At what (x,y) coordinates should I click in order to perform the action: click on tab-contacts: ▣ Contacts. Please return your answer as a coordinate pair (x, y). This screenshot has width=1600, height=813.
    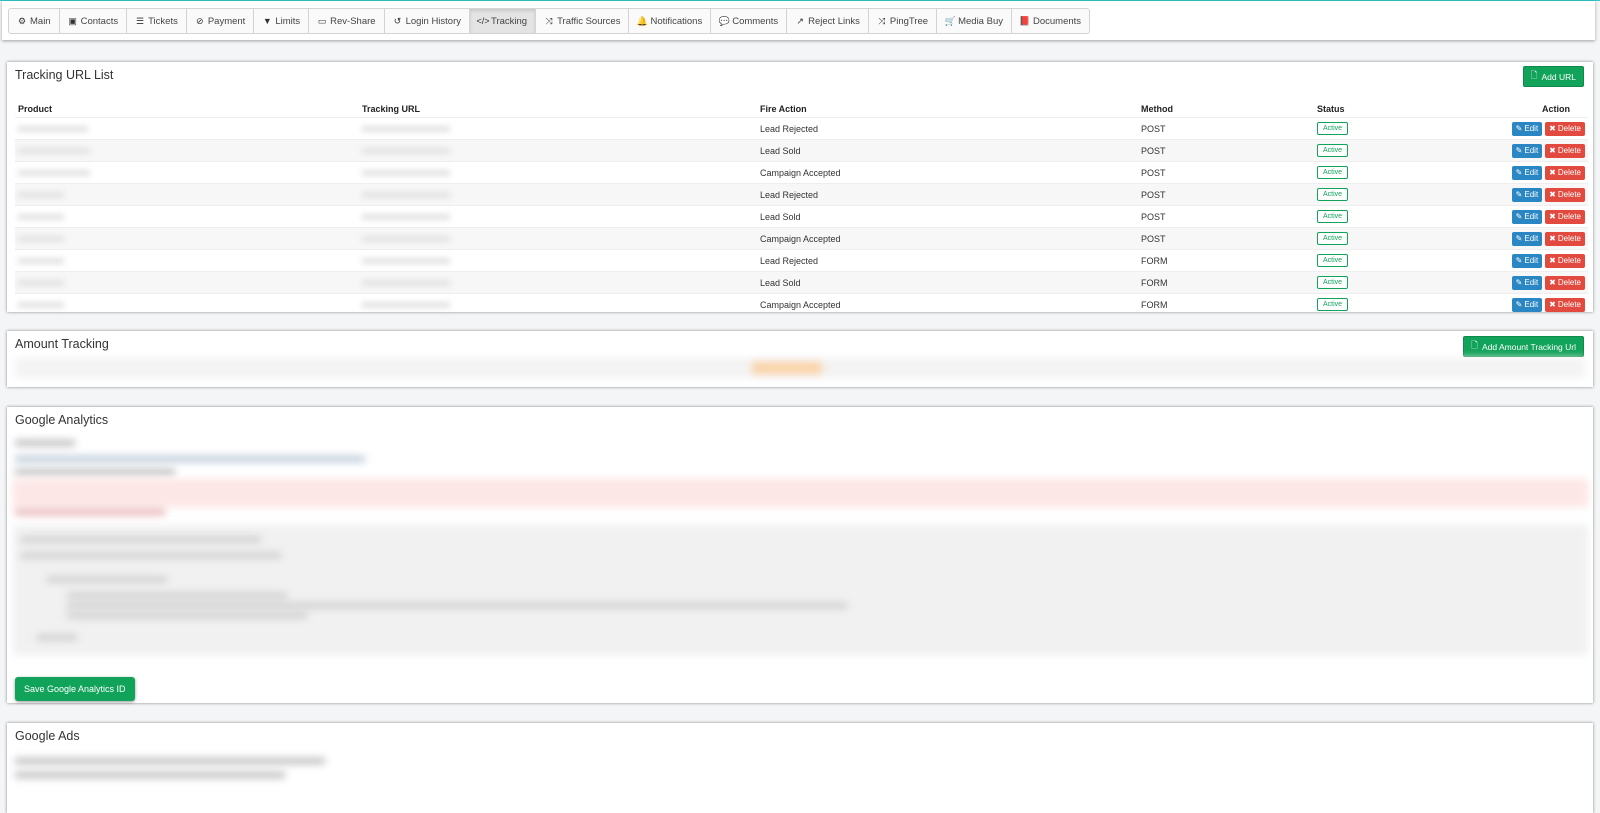
    Looking at the image, I should click on (94, 21).